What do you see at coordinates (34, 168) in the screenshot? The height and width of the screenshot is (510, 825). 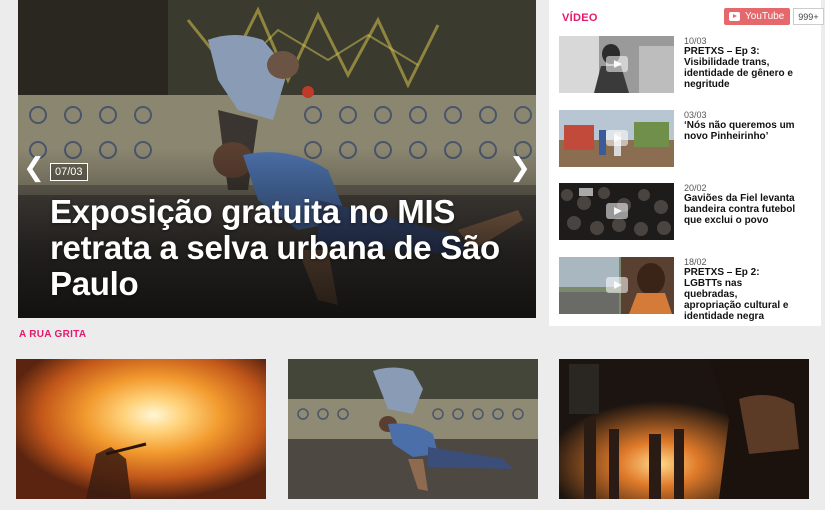 I see `chevron-left-icon: ❮` at bounding box center [34, 168].